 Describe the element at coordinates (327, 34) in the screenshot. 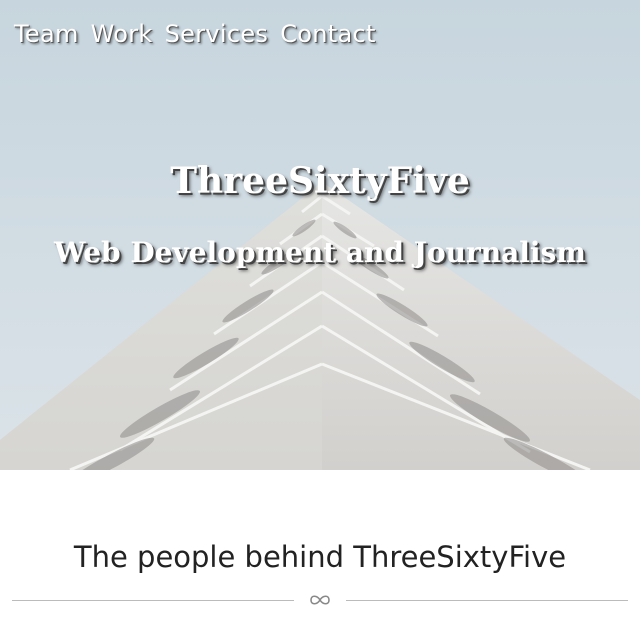

I see `nav-link-contact: Contact` at that location.